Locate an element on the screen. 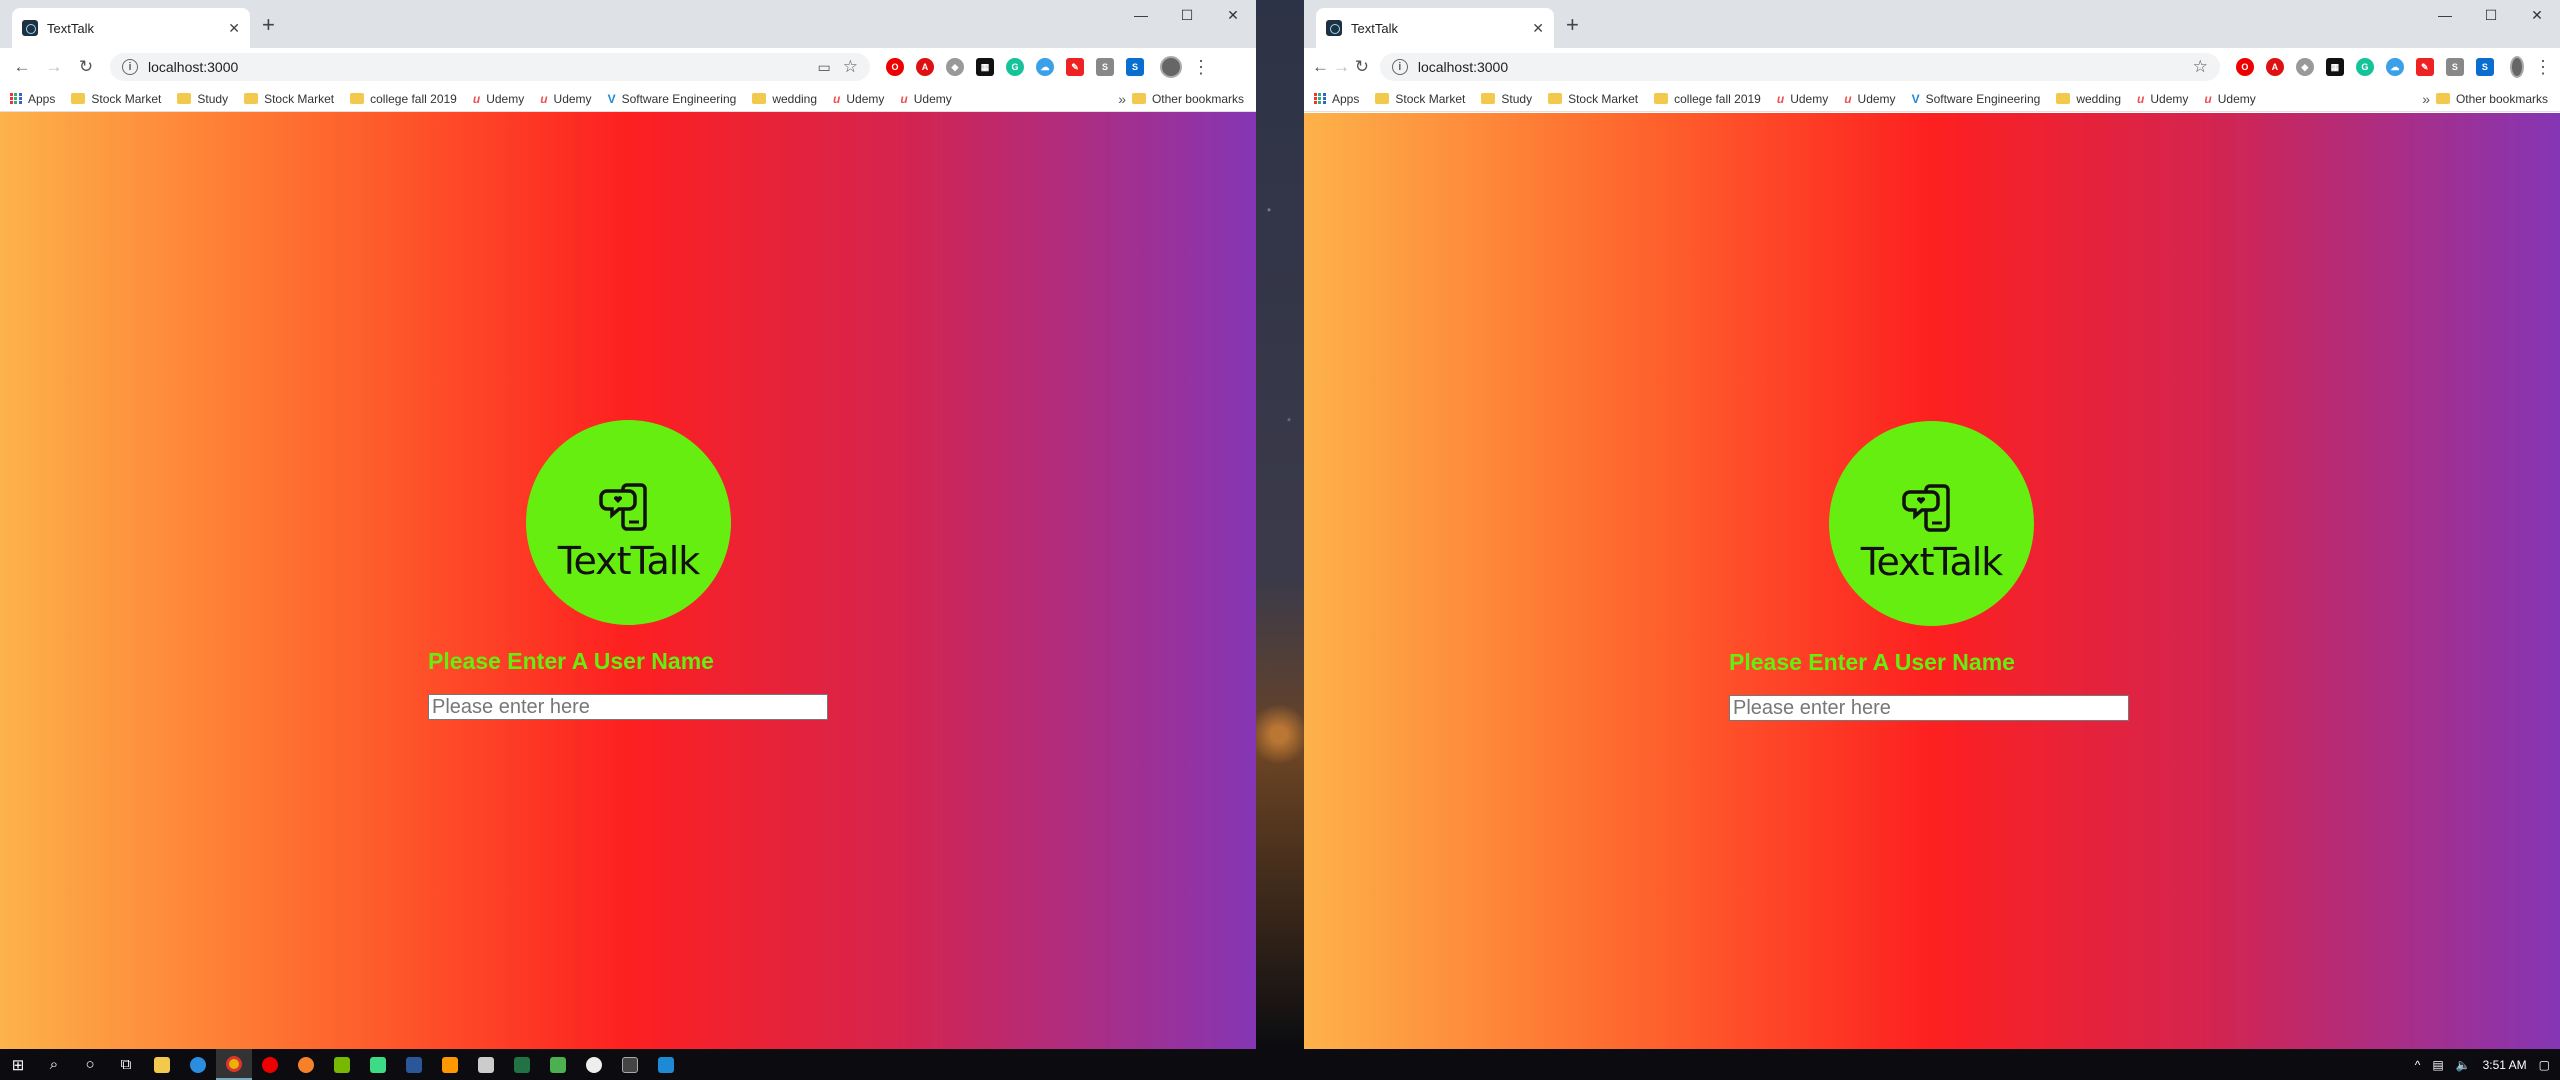 The width and height of the screenshot is (2560, 1080). word-icon is located at coordinates (414, 1064).